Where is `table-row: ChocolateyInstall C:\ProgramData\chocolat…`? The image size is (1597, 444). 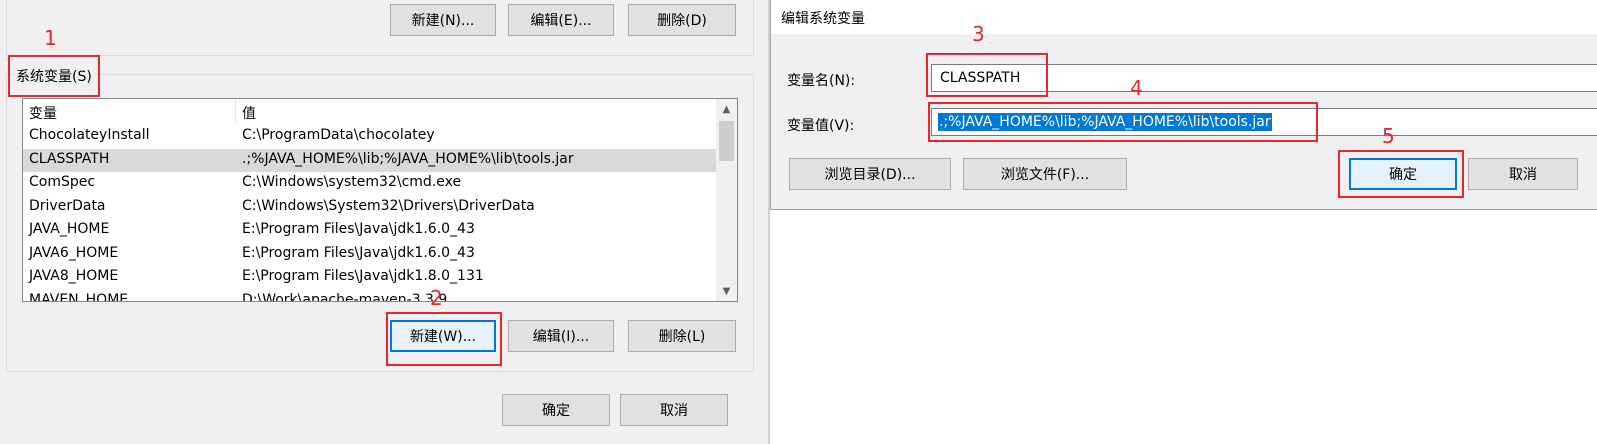 table-row: ChocolateyInstall C:\ProgramData\chocolat… is located at coordinates (370, 137).